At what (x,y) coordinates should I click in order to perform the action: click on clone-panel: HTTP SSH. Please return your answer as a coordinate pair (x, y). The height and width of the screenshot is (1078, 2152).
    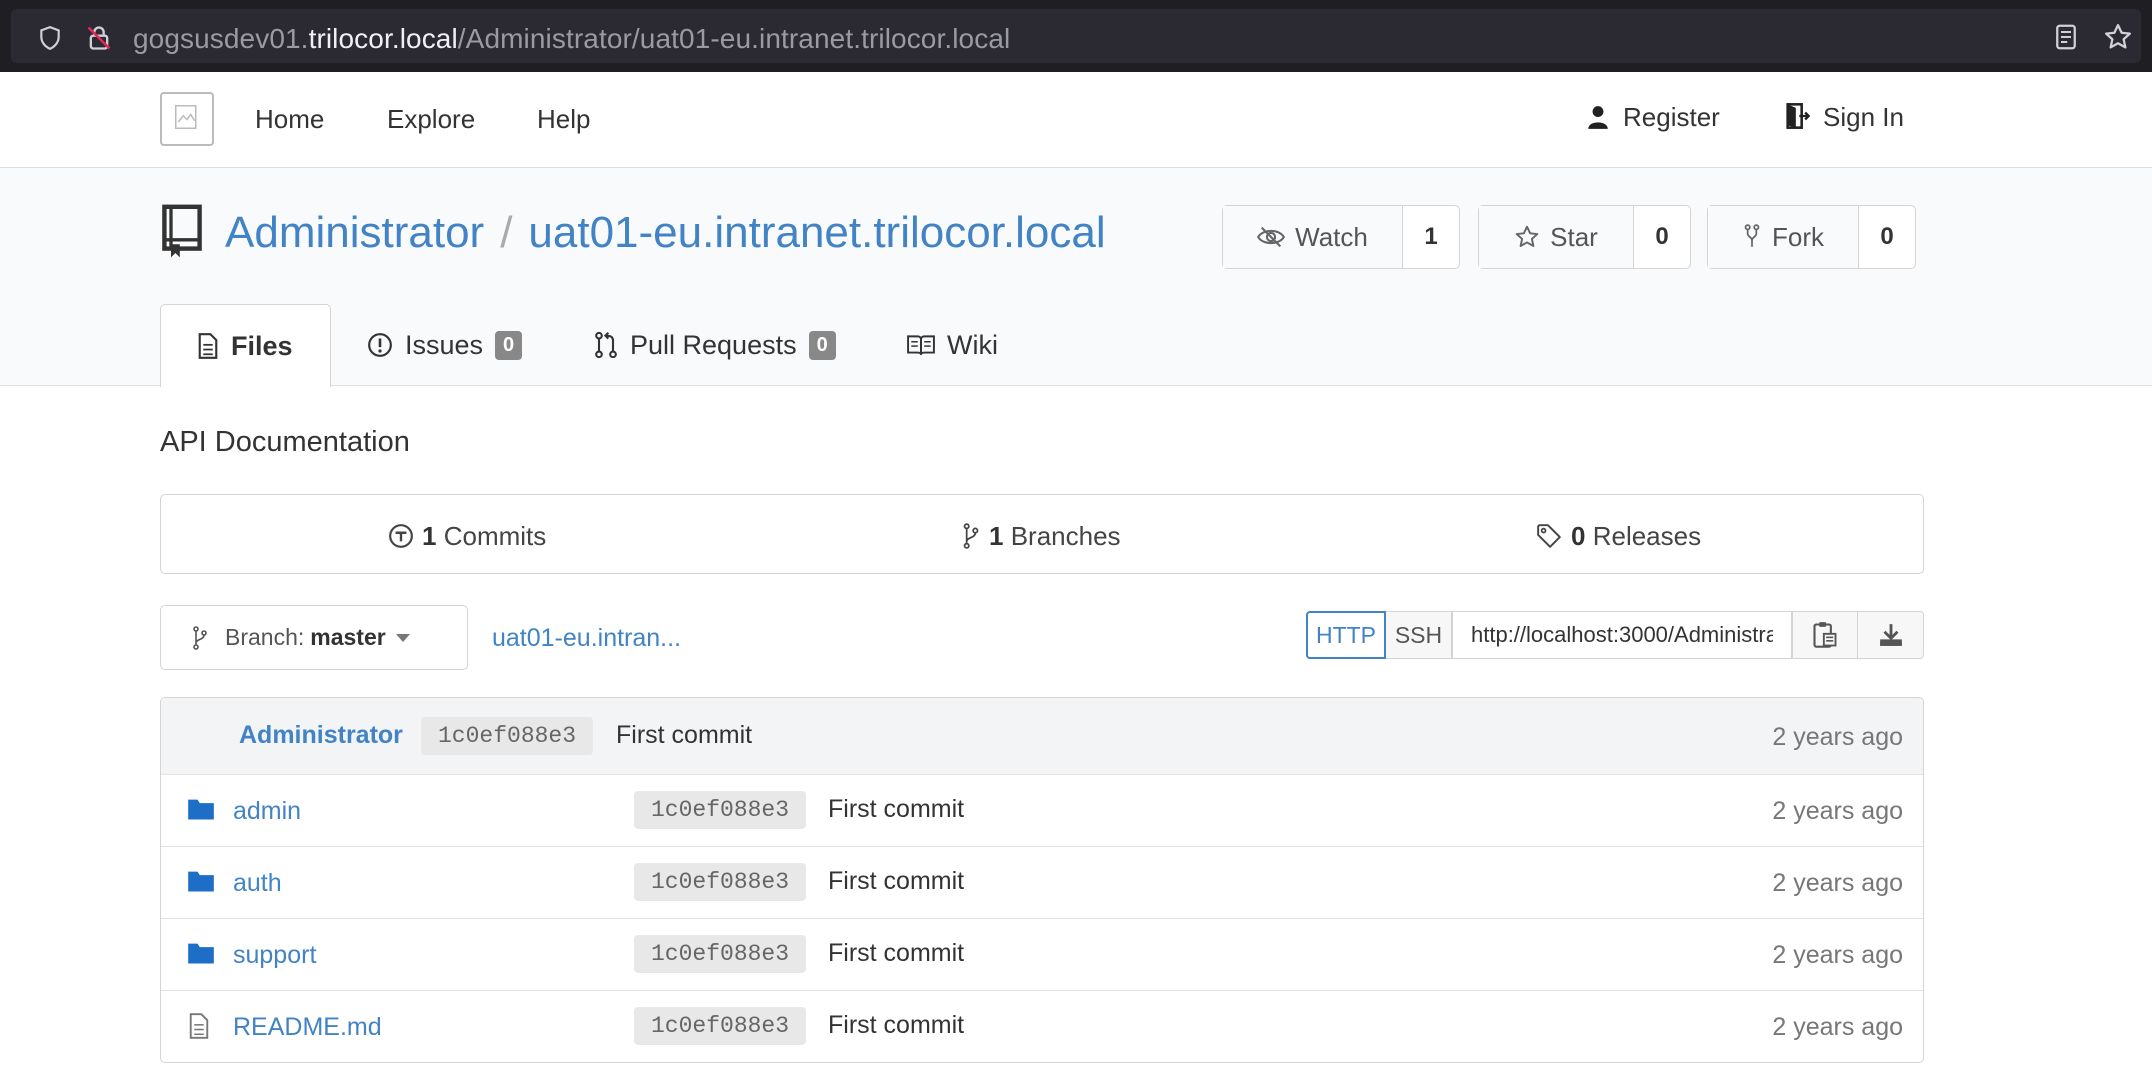
    Looking at the image, I should click on (1615, 635).